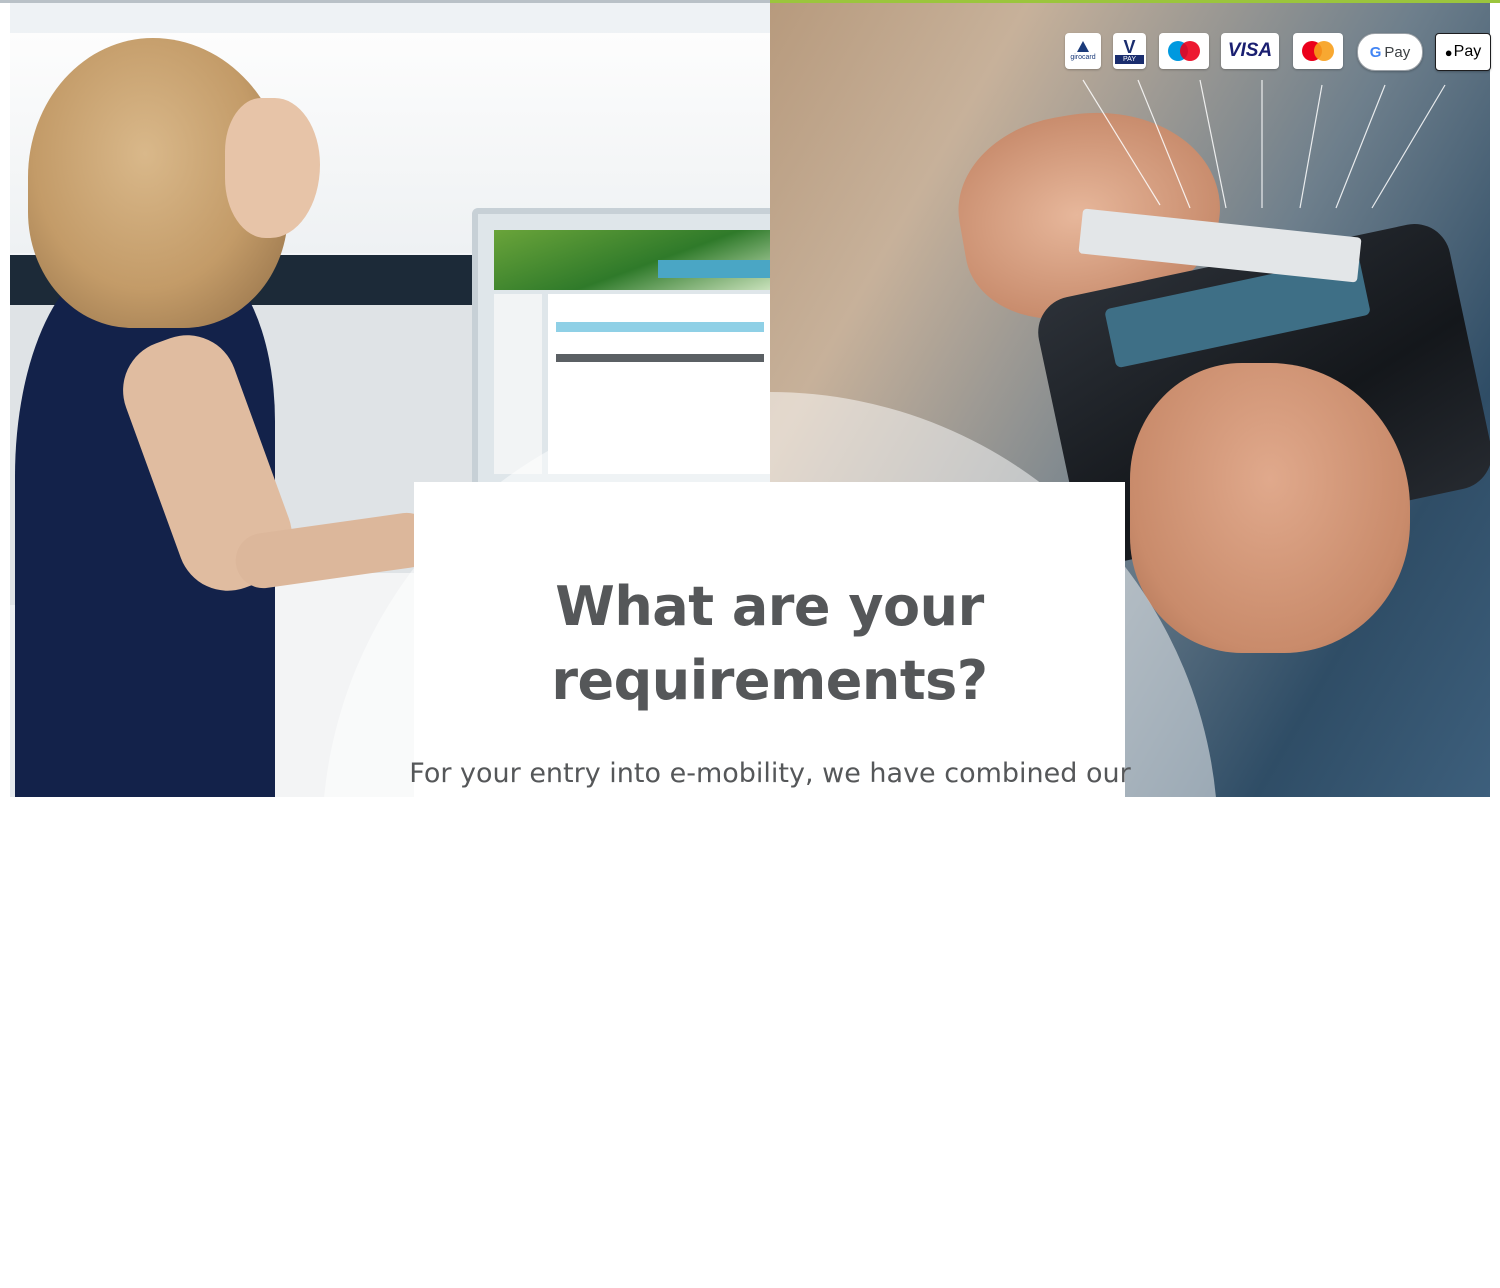  I want to click on google-pay-label: Pay, so click(1397, 52).